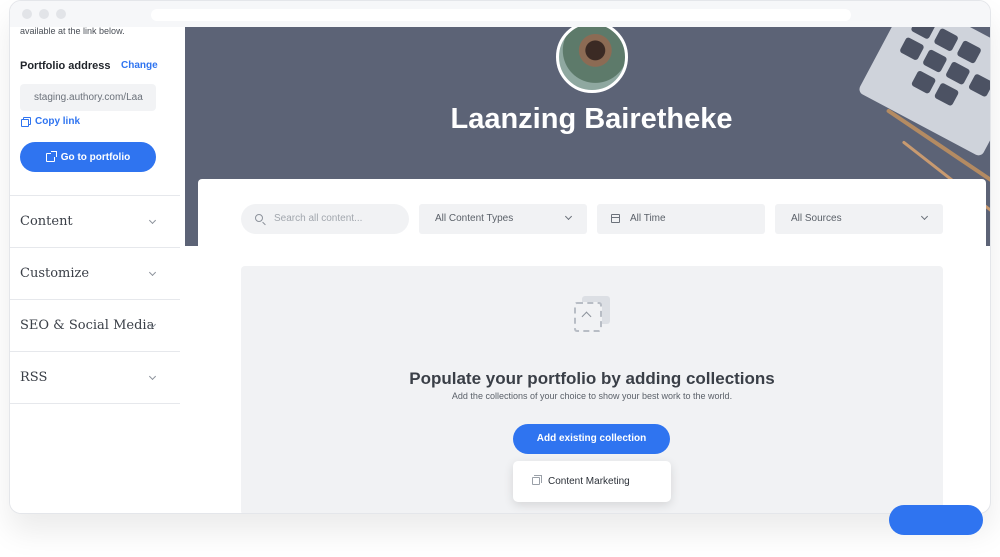  What do you see at coordinates (591, 439) in the screenshot?
I see `add-existing-collection-button: Add existing collection` at bounding box center [591, 439].